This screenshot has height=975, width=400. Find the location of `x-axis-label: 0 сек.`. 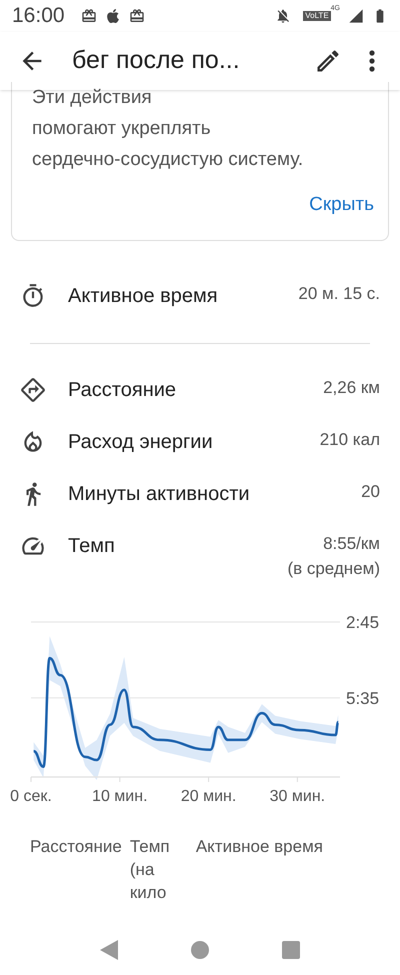

x-axis-label: 0 сек. is located at coordinates (31, 796).